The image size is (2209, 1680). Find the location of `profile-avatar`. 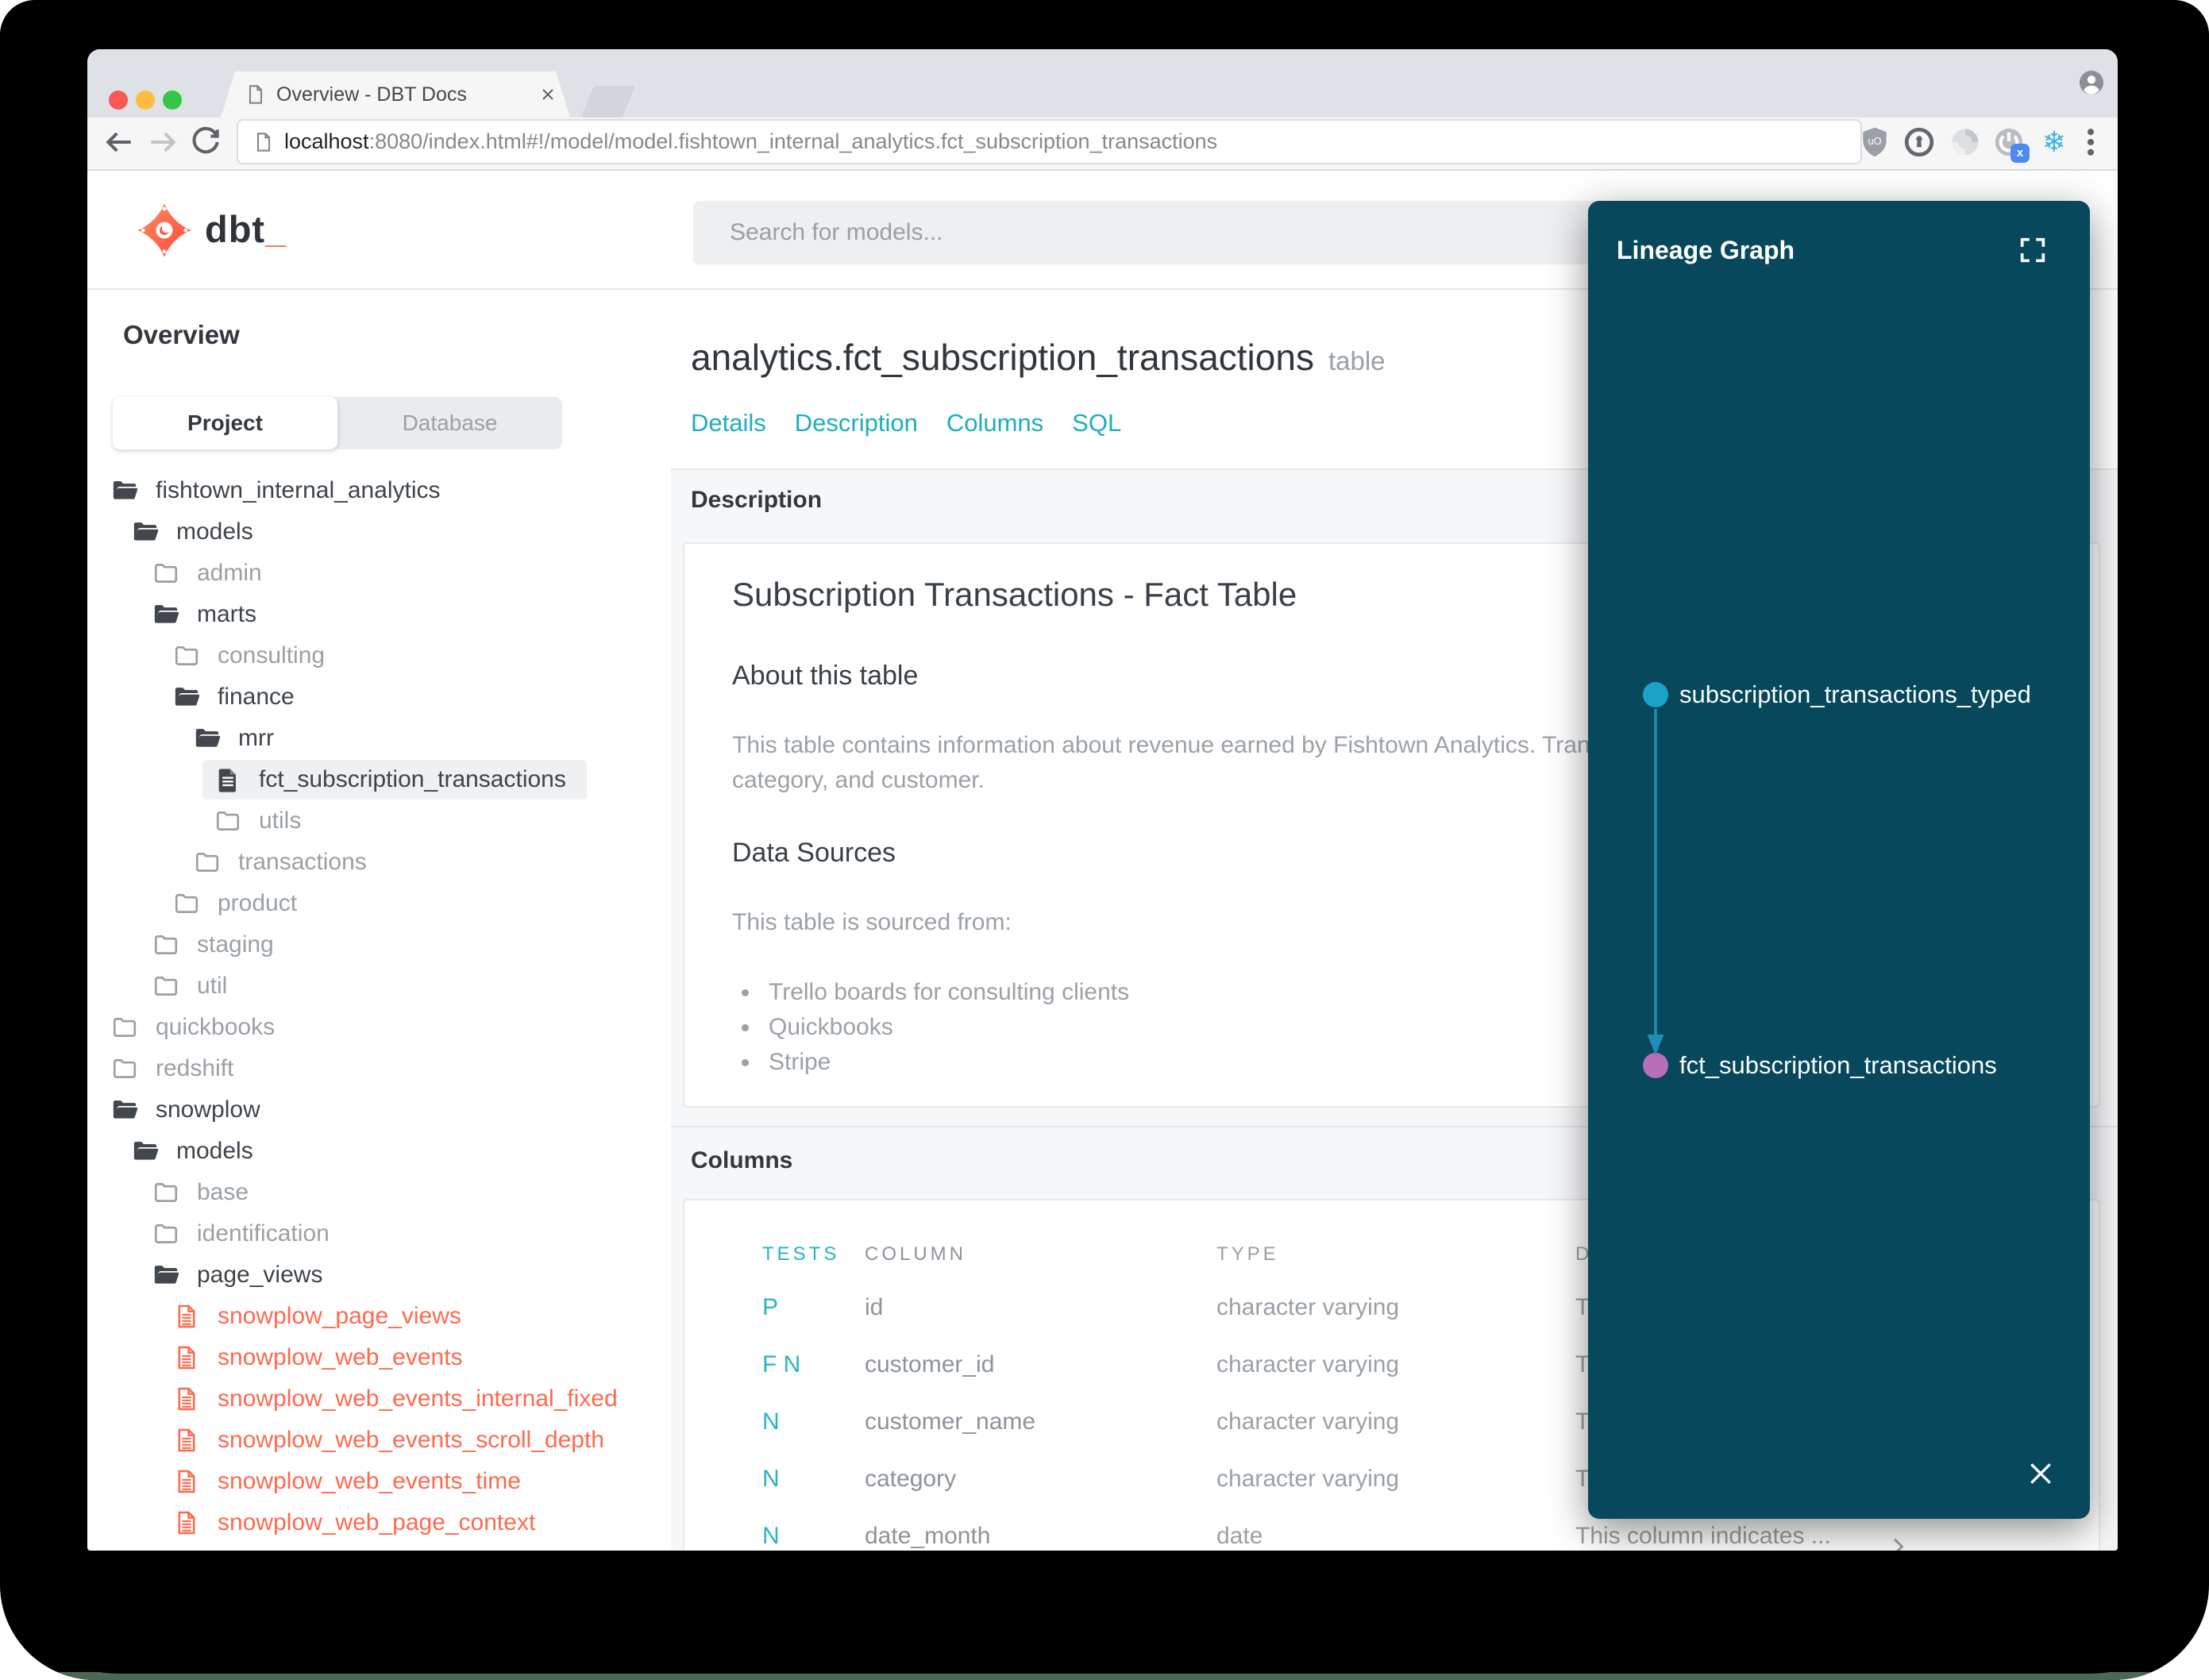

profile-avatar is located at coordinates (2092, 82).